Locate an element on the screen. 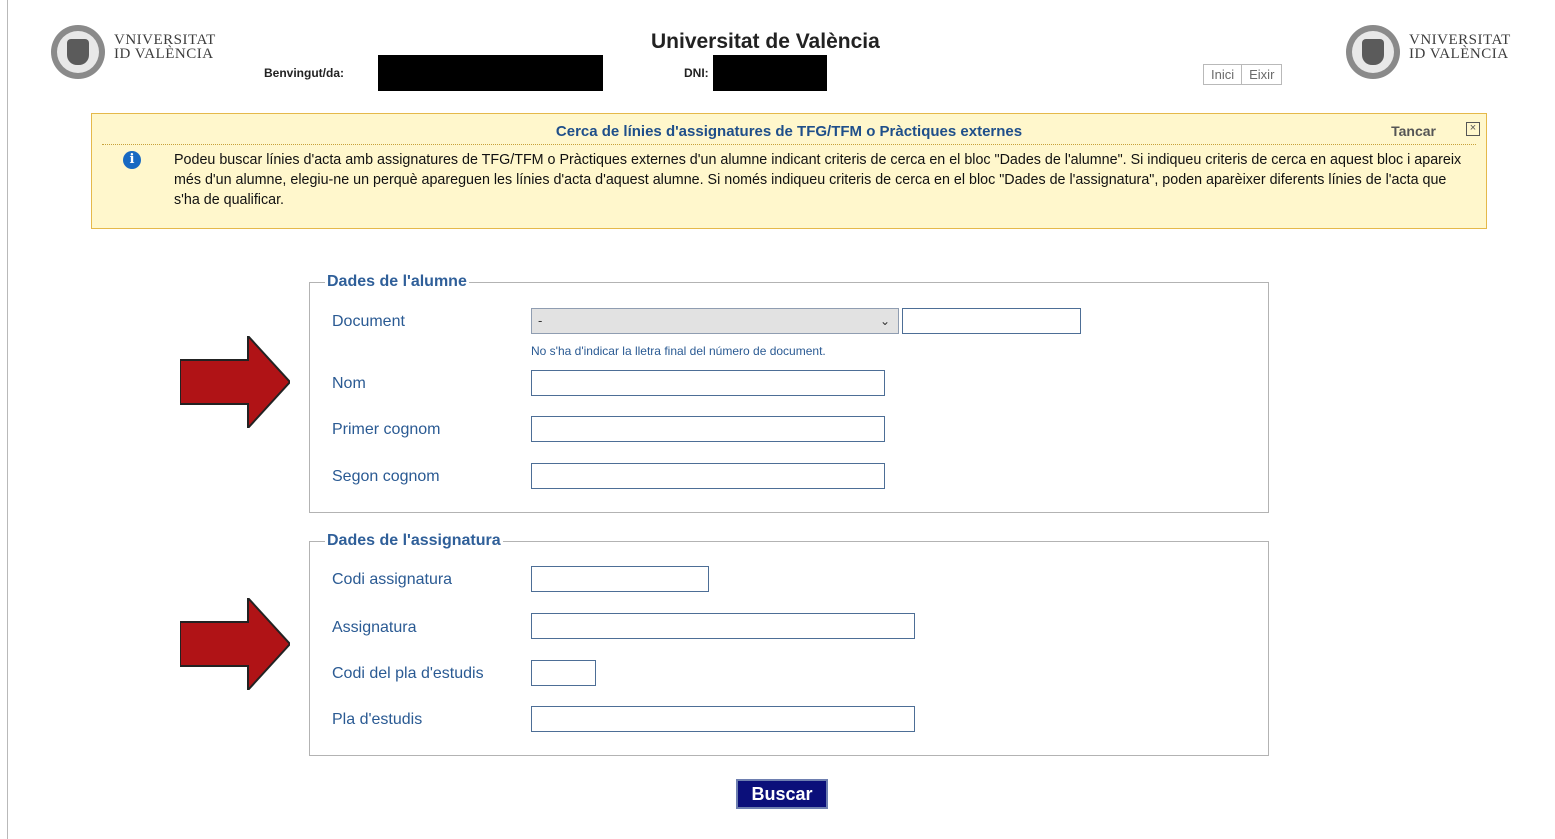 This screenshot has height=839, width=1555. pla-estudis-label: Pla d'estudis is located at coordinates (377, 719).